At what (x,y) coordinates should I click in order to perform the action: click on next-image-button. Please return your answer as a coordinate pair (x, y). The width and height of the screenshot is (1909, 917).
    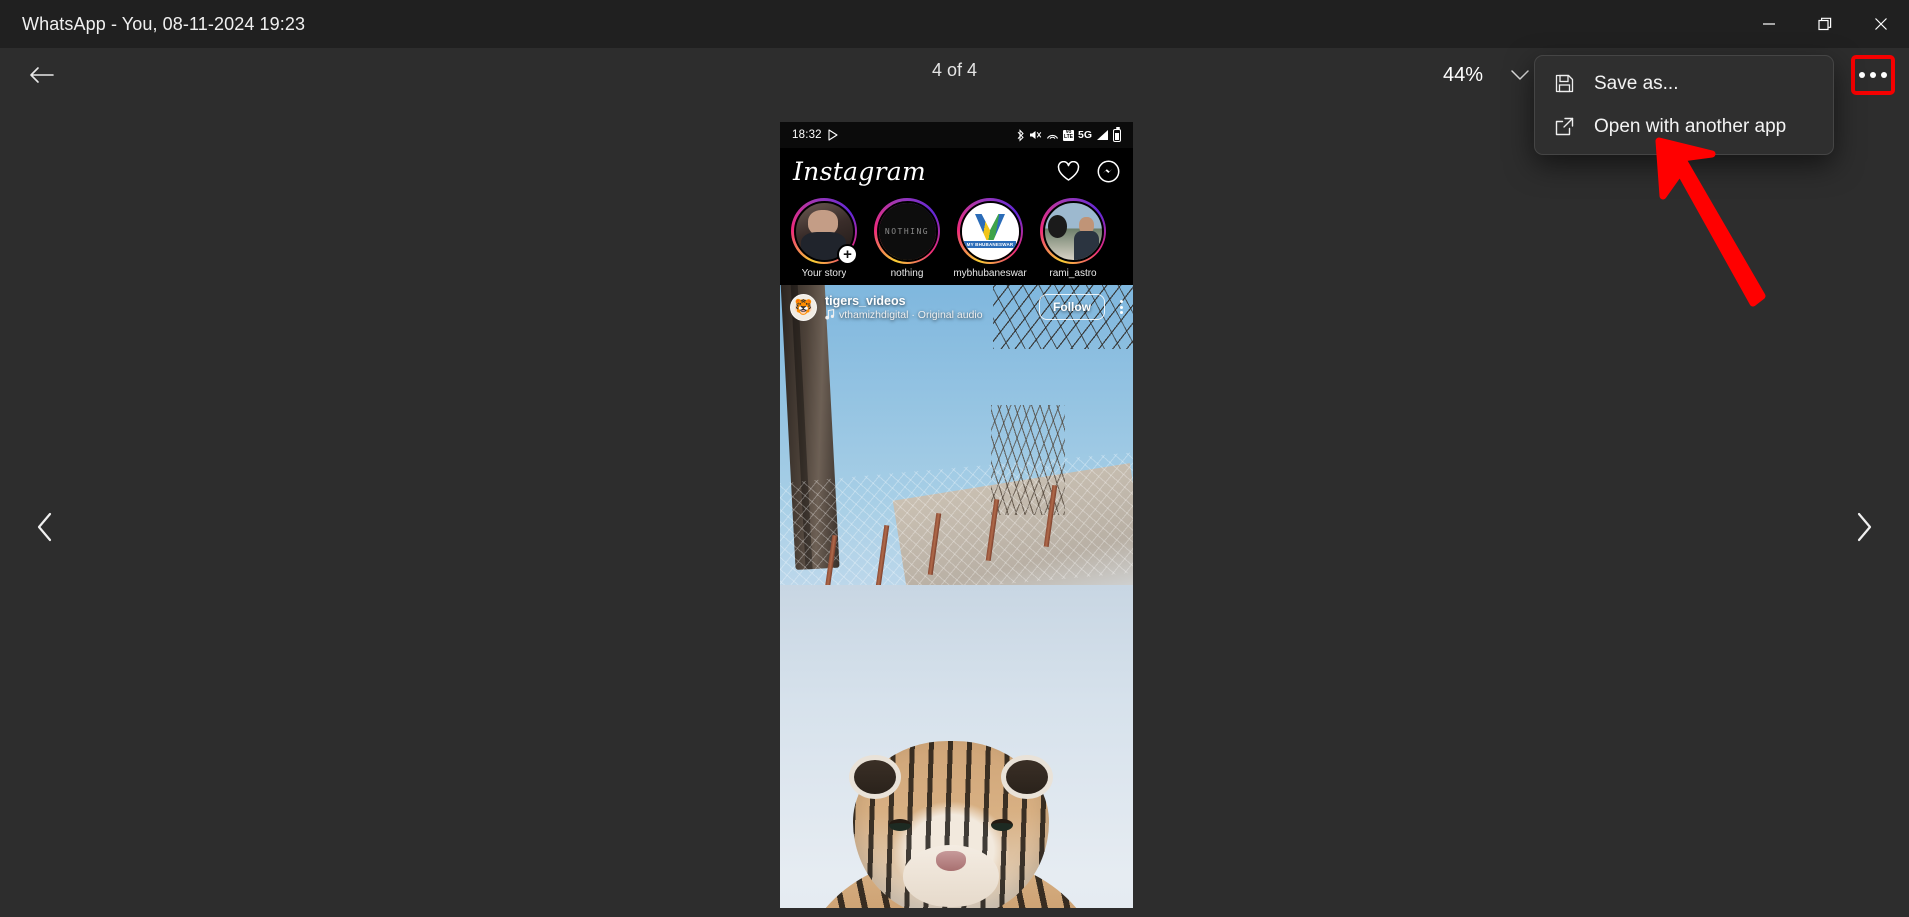
    Looking at the image, I should click on (1864, 527).